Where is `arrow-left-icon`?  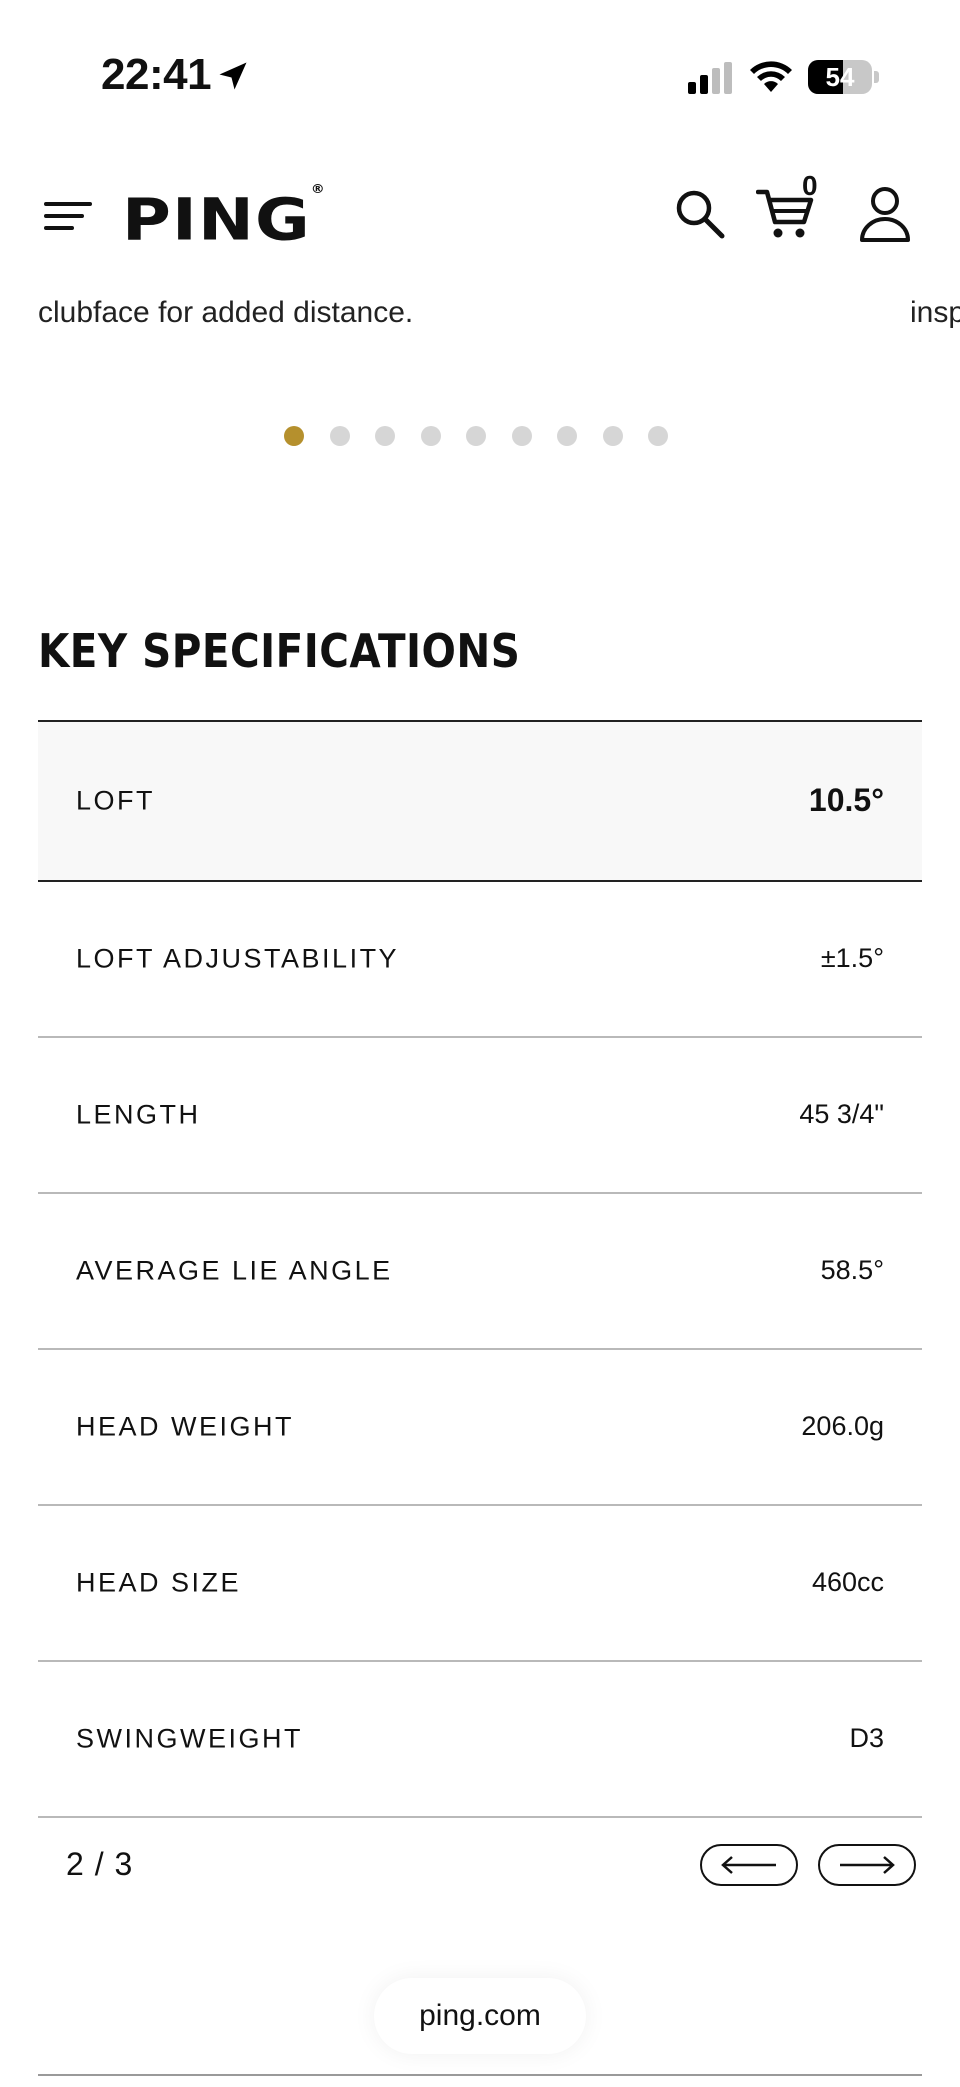
arrow-left-icon is located at coordinates (748, 1865).